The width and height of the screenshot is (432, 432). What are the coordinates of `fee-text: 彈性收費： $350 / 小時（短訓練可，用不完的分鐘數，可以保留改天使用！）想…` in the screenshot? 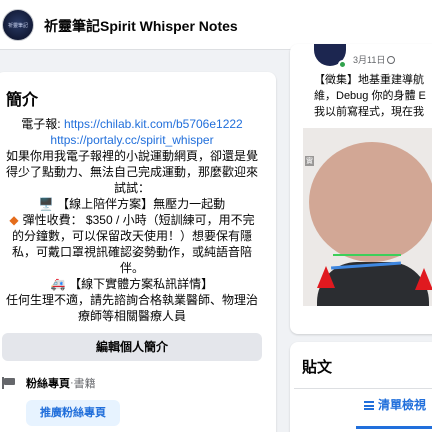 It's located at (133, 244).